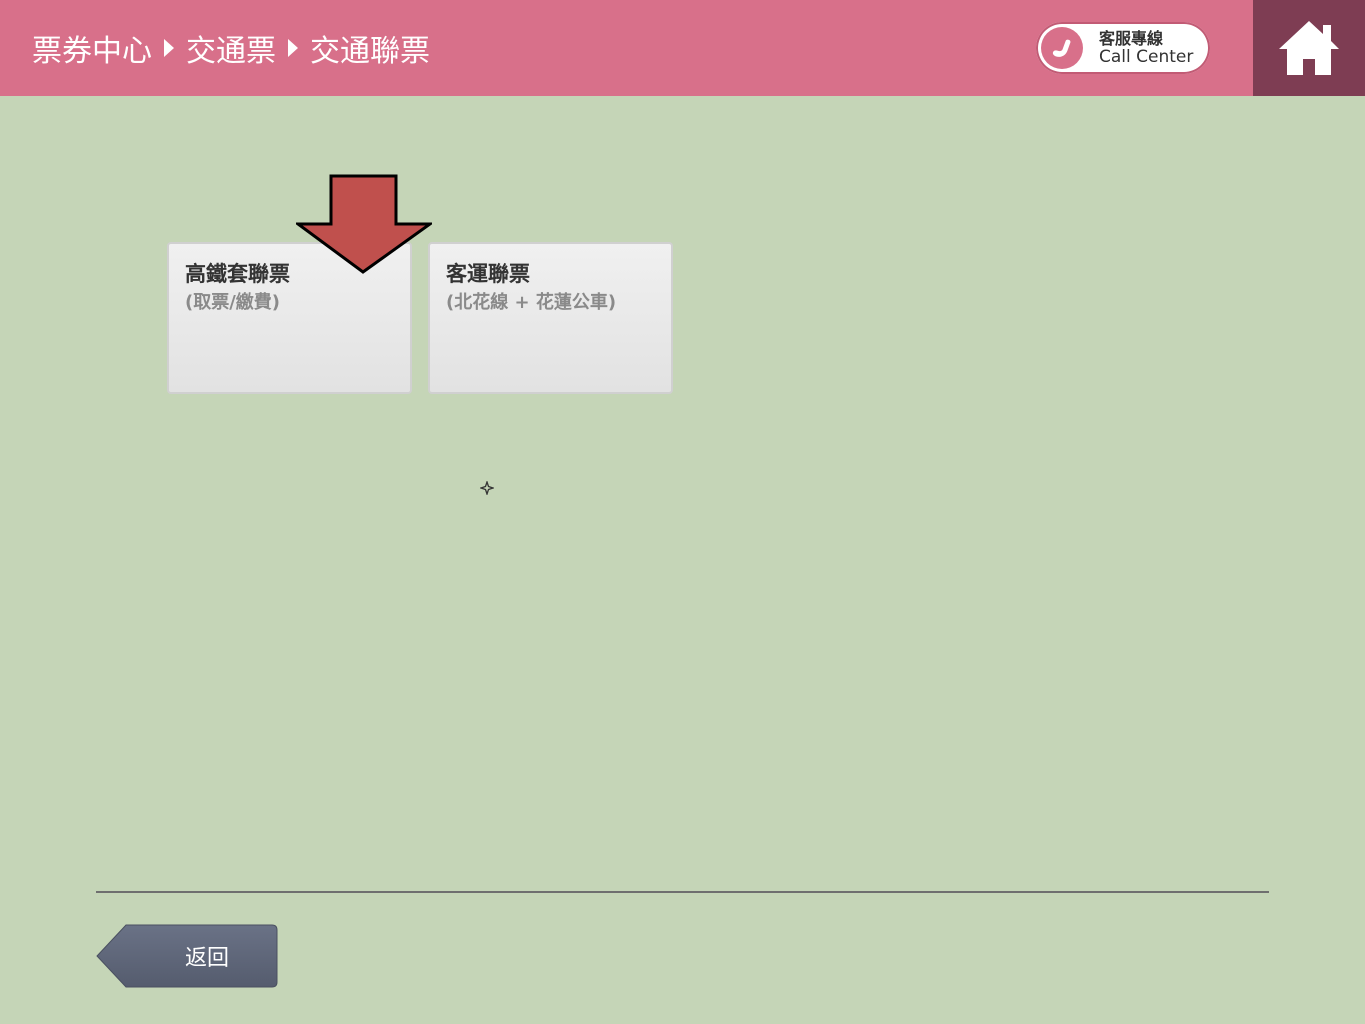 The height and width of the screenshot is (1024, 1365). I want to click on breadcrumb: 票券中心 交通票 交通聯票, so click(231, 48).